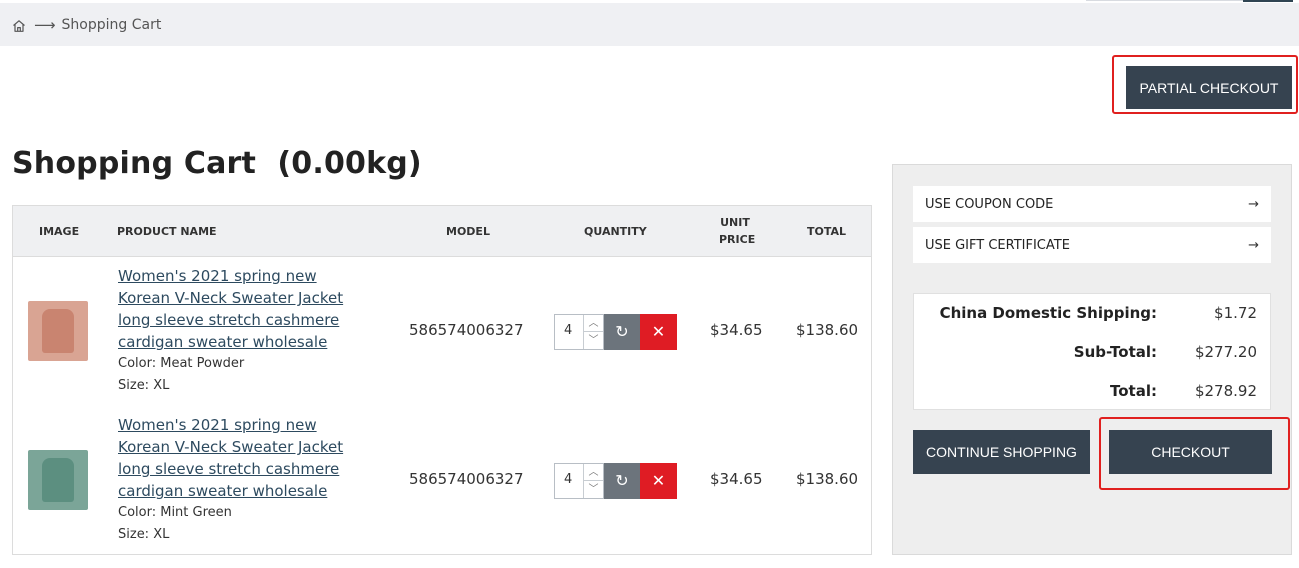 Image resolution: width=1299 pixels, height=568 pixels. What do you see at coordinates (19, 25) in the screenshot?
I see `home-icon` at bounding box center [19, 25].